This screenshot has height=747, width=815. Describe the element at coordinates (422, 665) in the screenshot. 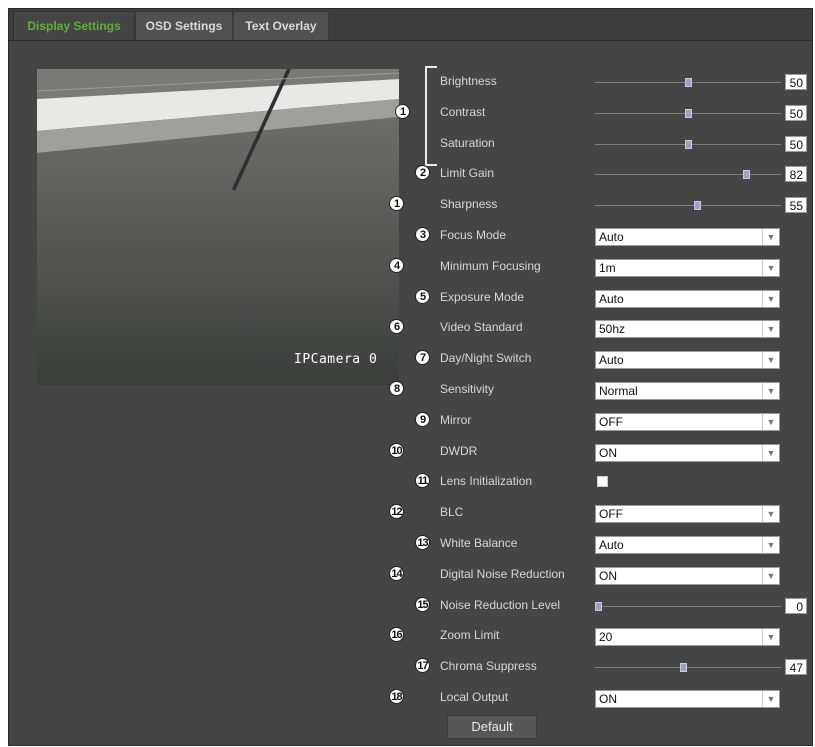

I see `callout-marker-17: 17` at that location.